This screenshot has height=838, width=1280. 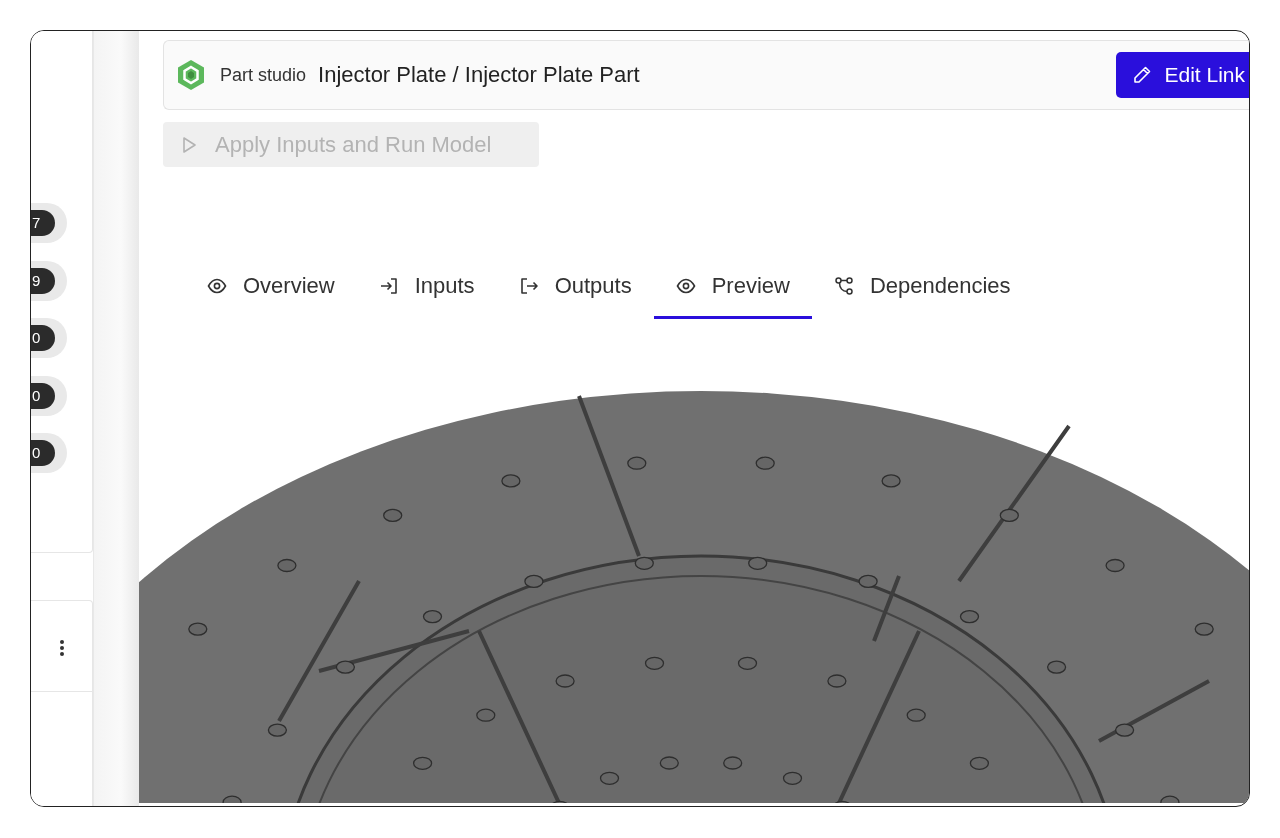 What do you see at coordinates (426, 287) in the screenshot?
I see `tab: Inputs` at bounding box center [426, 287].